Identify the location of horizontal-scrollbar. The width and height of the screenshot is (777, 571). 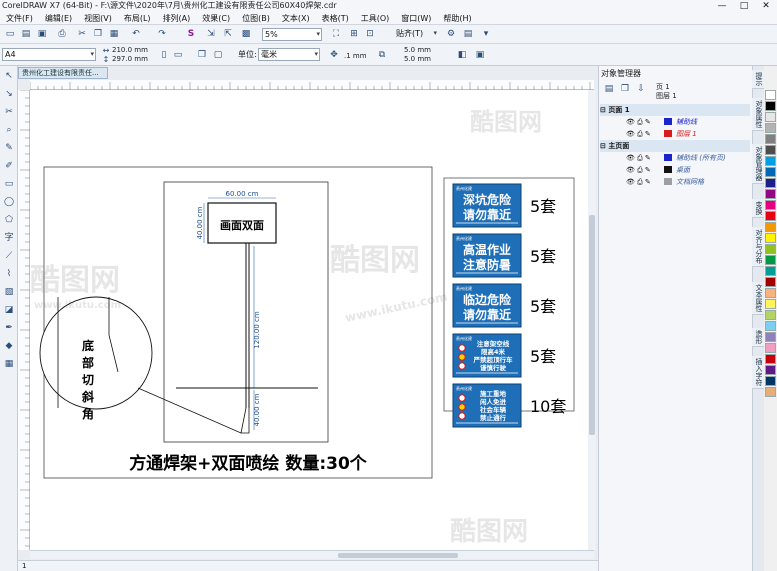
(312, 554).